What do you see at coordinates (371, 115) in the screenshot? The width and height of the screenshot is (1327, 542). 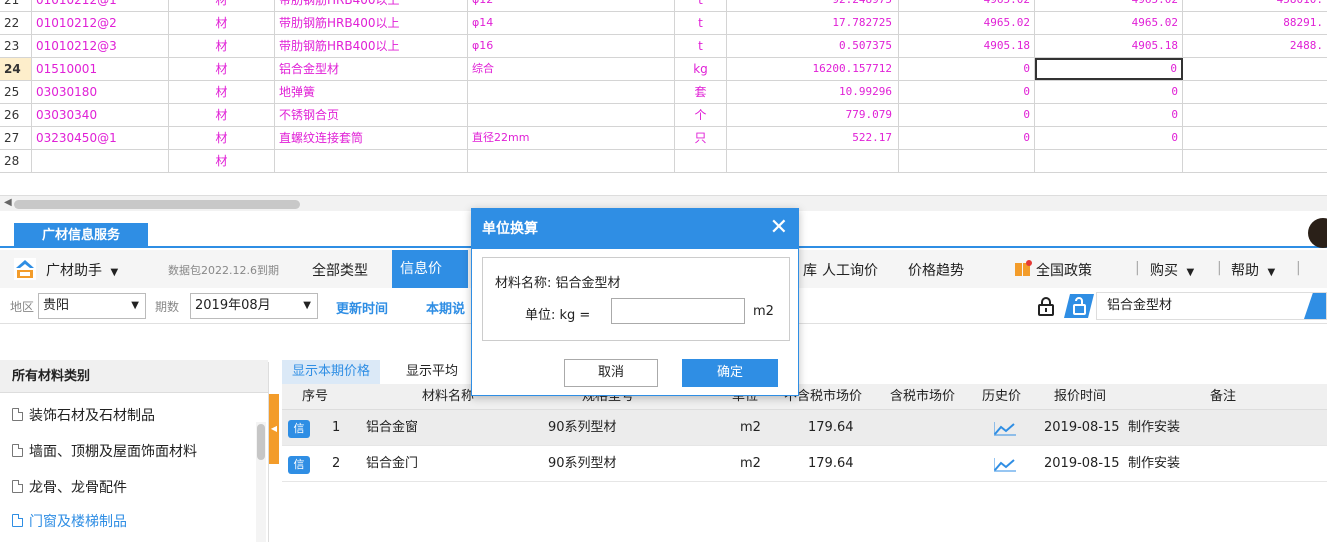 I see `grid-cell-name: 不锈钢合页` at bounding box center [371, 115].